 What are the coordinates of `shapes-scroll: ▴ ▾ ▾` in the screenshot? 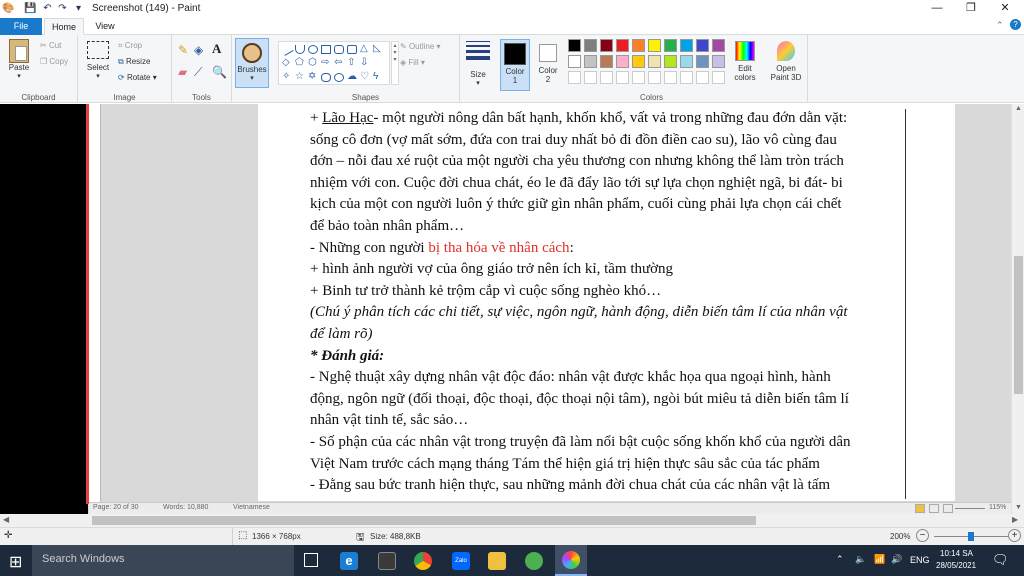 It's located at (395, 63).